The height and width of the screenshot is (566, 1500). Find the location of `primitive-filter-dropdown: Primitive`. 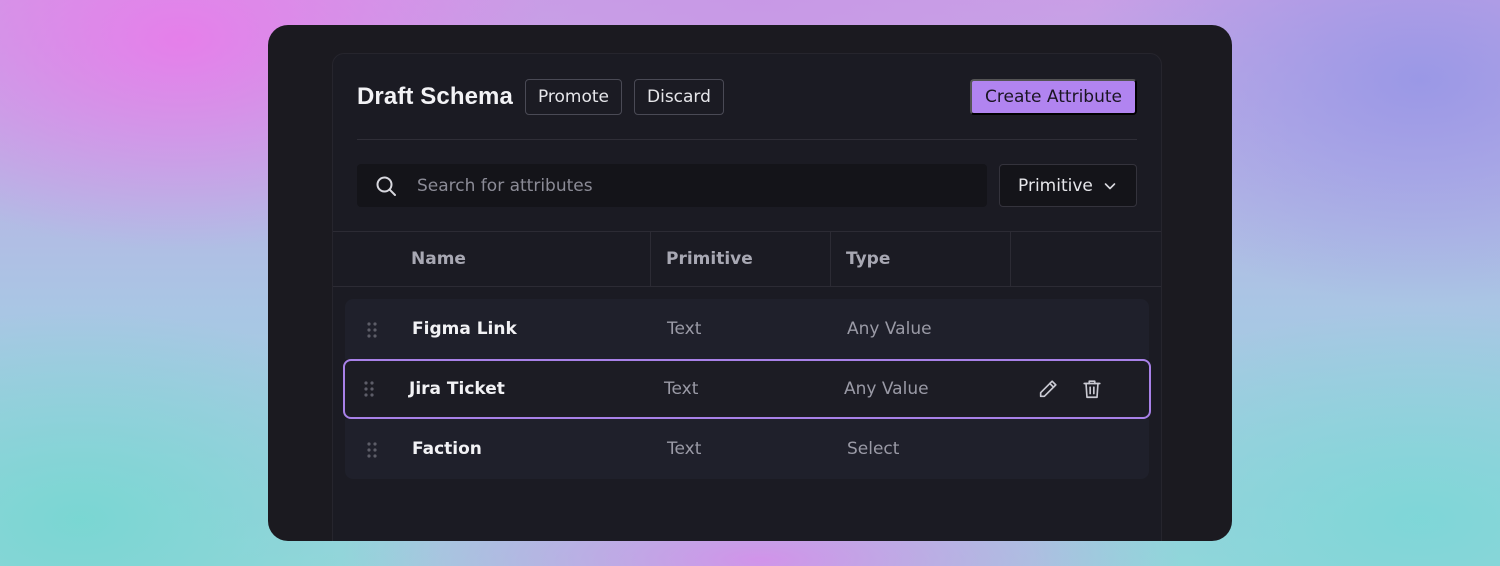

primitive-filter-dropdown: Primitive is located at coordinates (1068, 185).